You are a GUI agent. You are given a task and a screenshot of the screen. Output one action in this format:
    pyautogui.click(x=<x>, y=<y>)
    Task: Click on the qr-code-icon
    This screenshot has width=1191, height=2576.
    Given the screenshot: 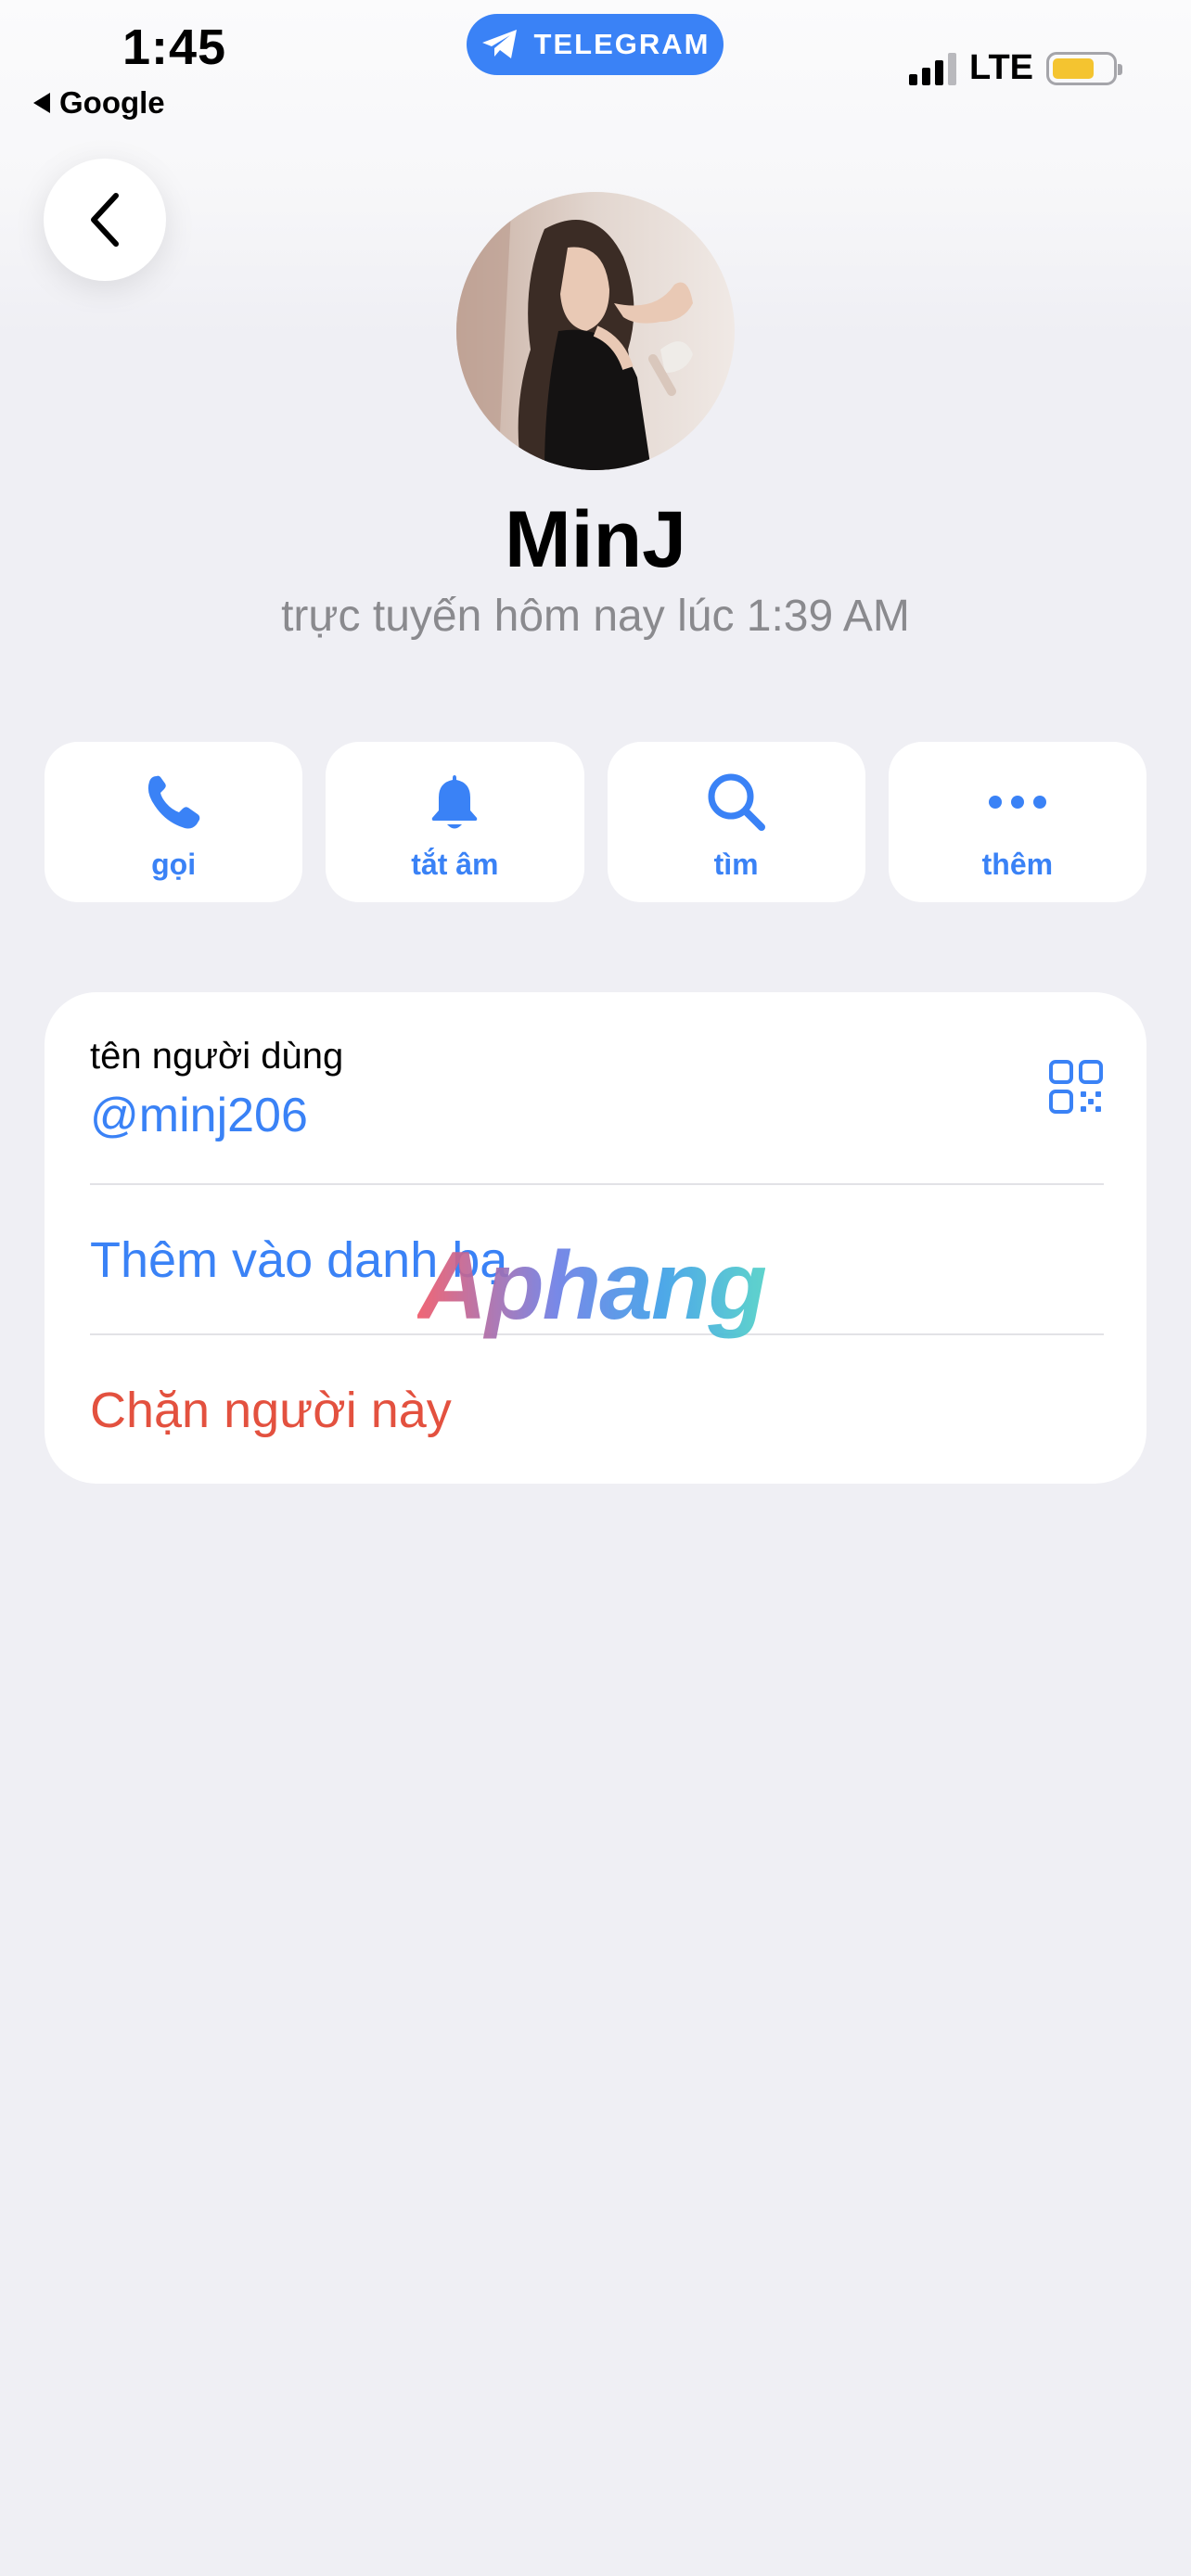 What is the action you would take?
    pyautogui.click(x=1076, y=1087)
    